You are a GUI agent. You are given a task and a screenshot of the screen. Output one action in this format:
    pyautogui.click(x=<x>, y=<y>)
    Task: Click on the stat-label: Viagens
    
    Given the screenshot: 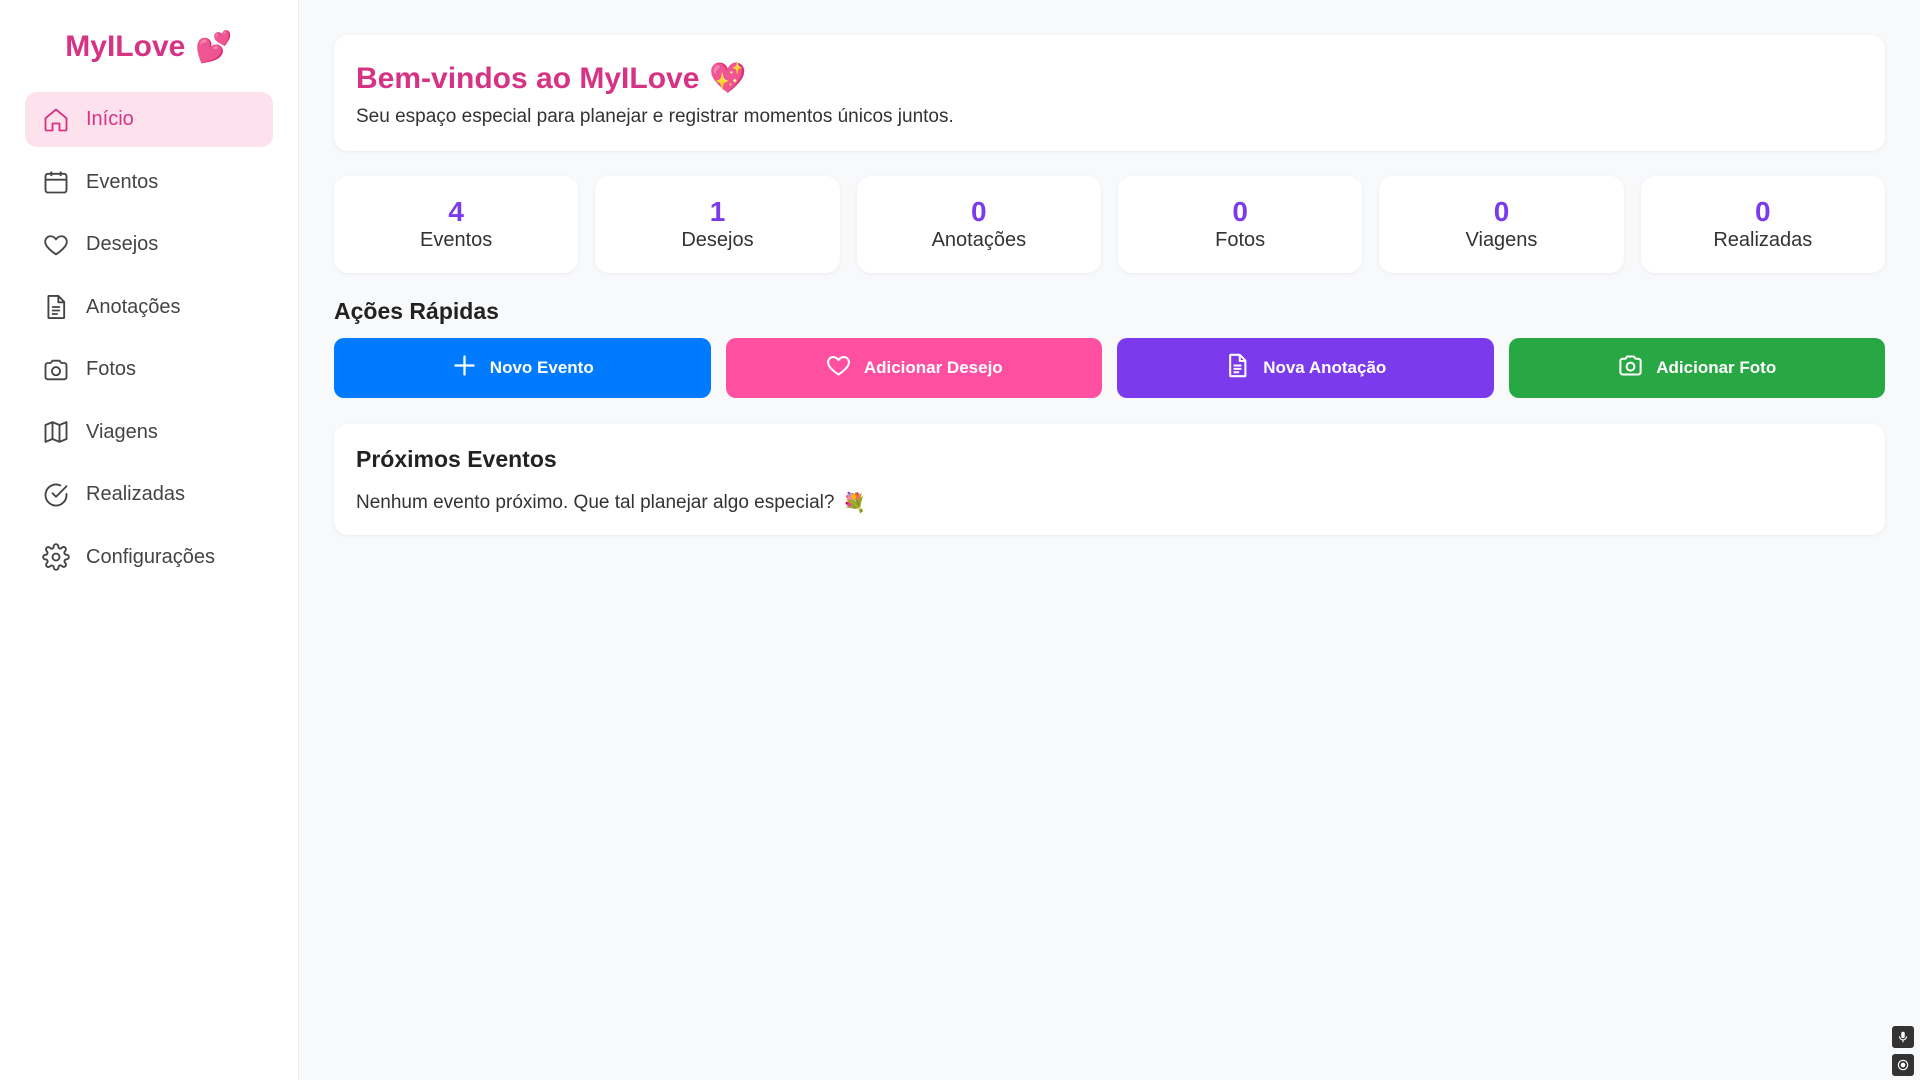 What is the action you would take?
    pyautogui.click(x=1501, y=240)
    